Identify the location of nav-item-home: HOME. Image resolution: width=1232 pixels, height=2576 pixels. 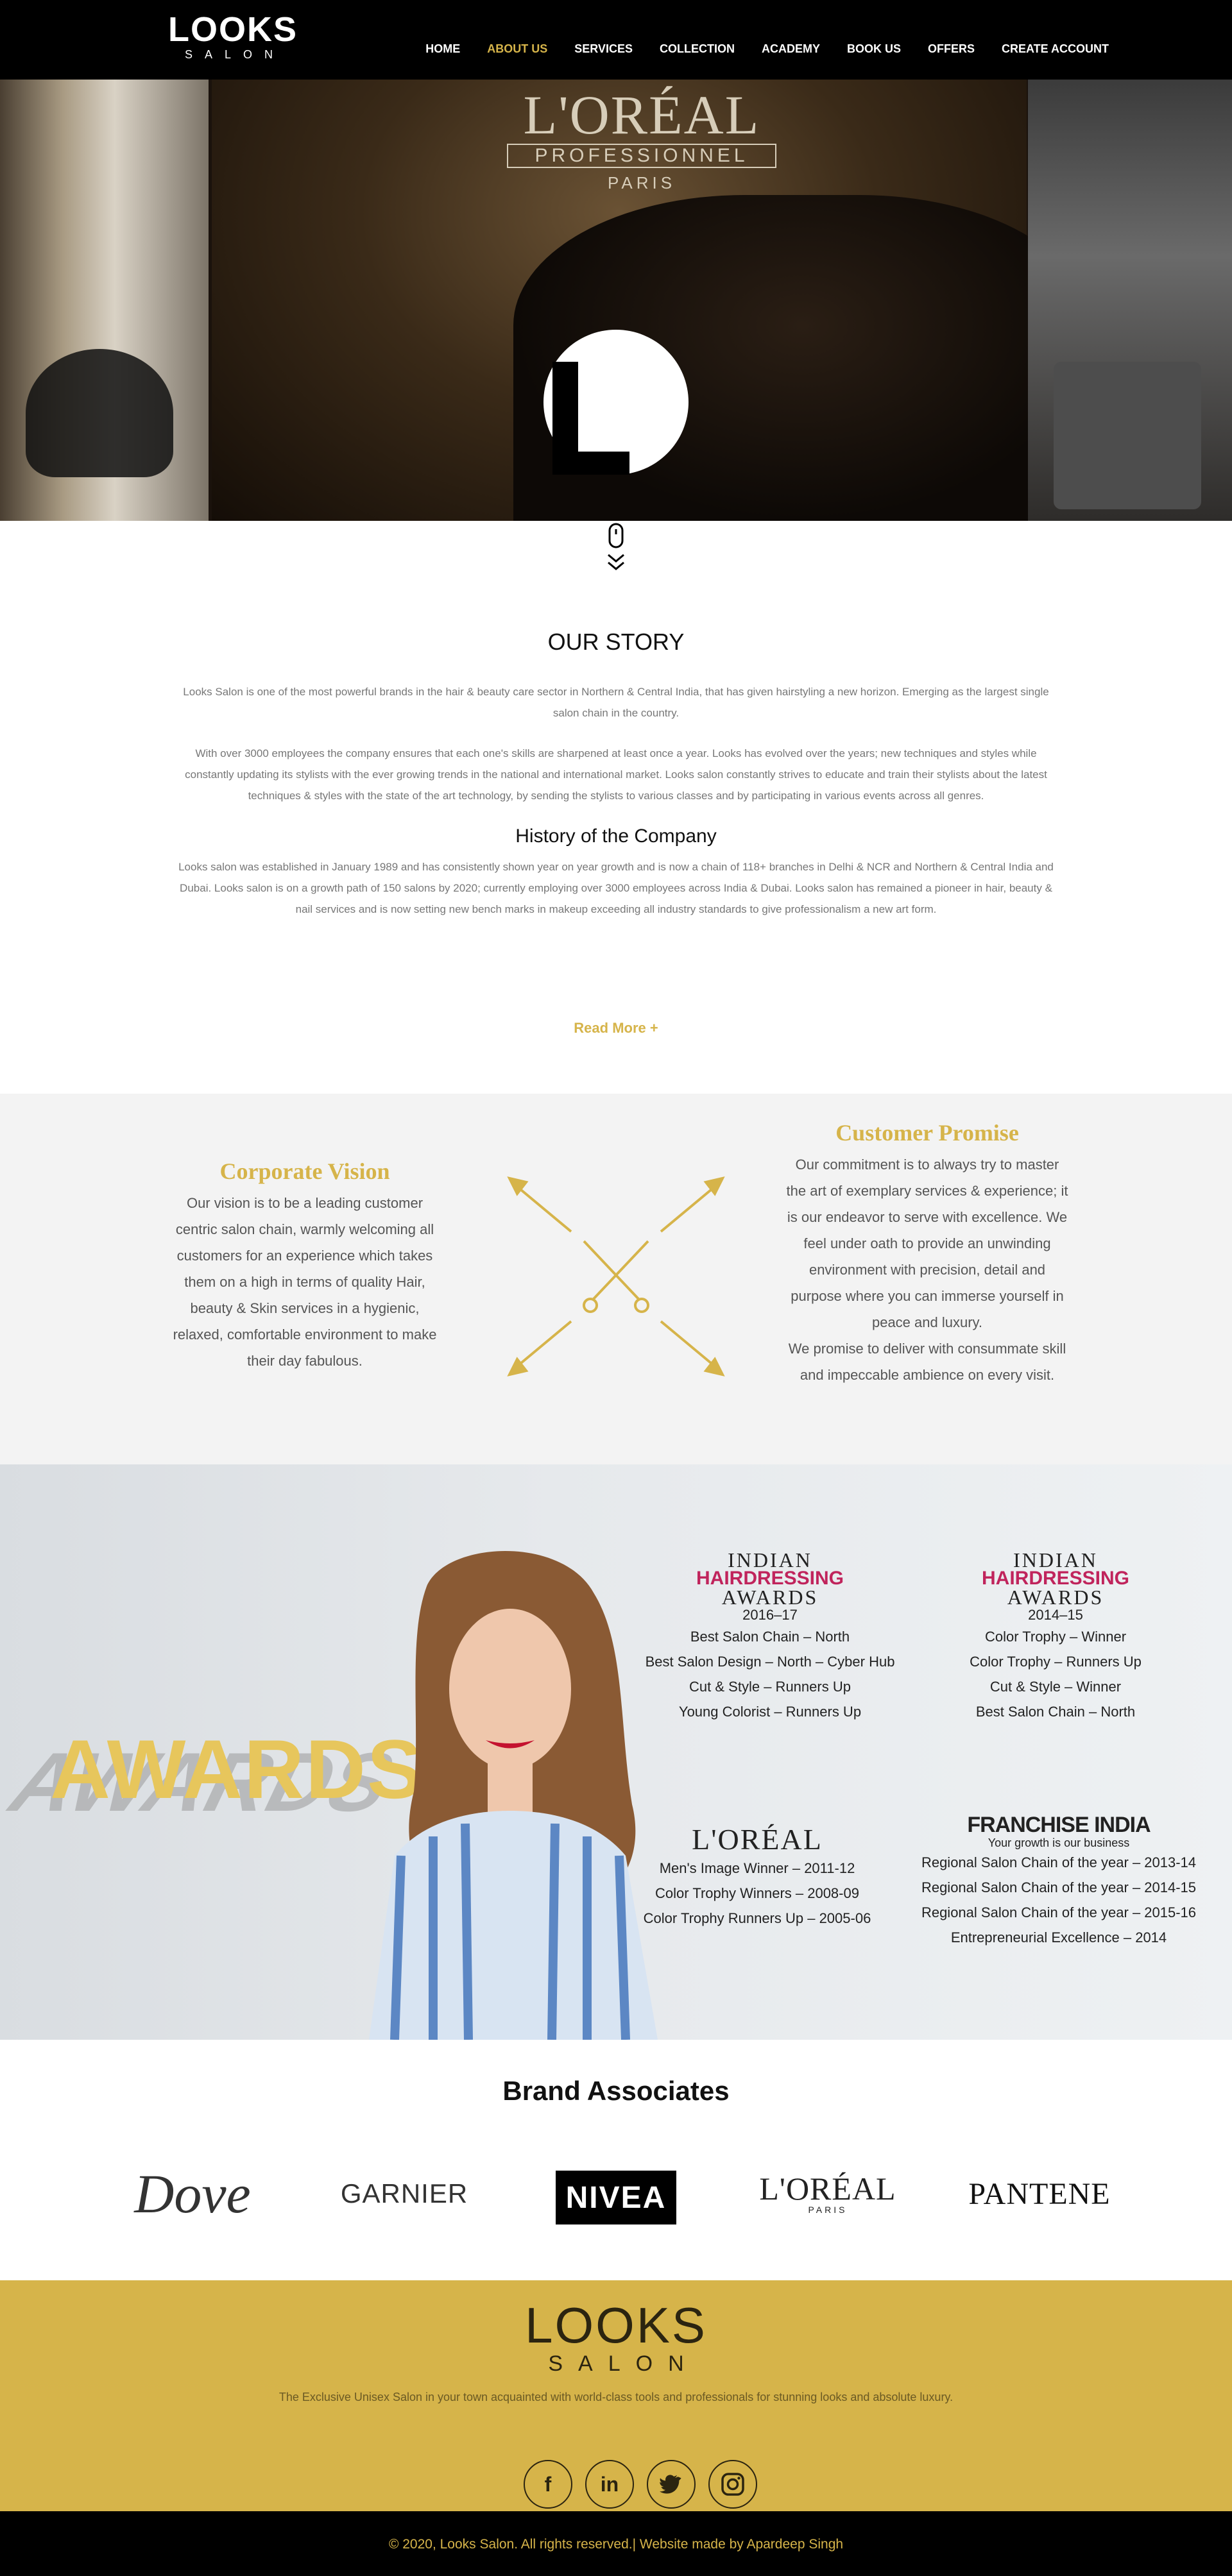
(443, 49).